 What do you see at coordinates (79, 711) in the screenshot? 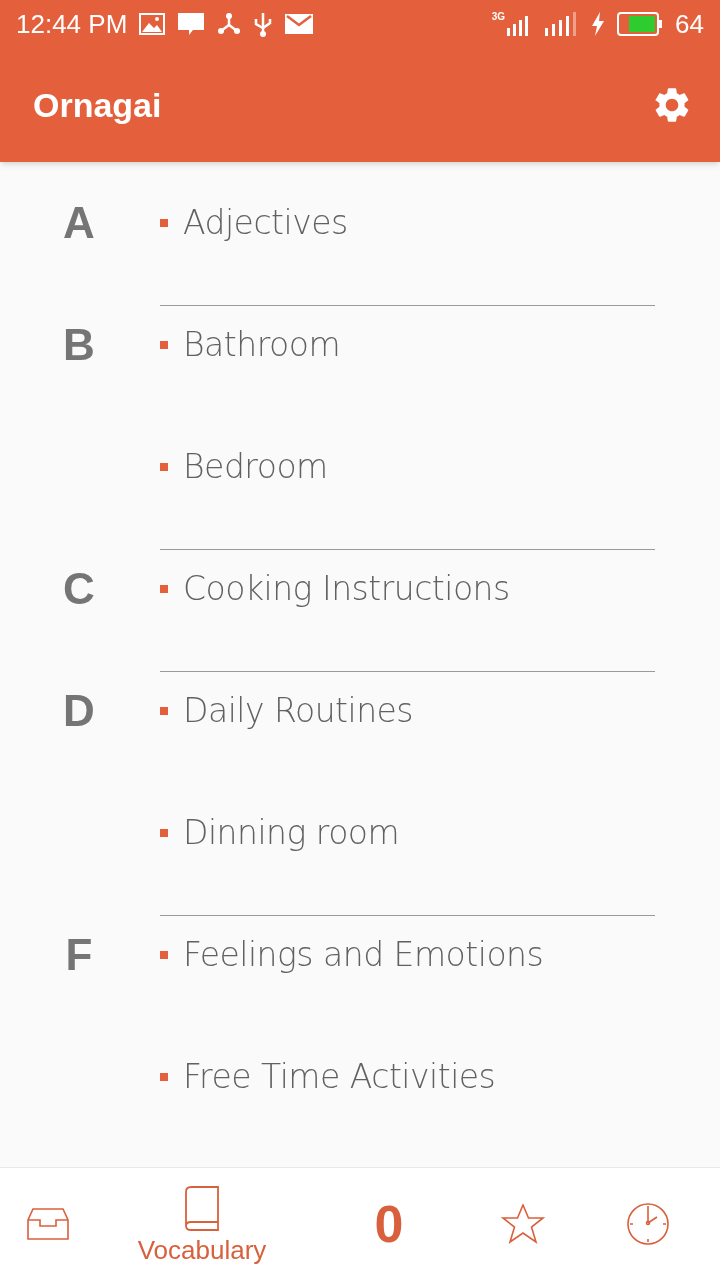
I see `section-letter: D` at bounding box center [79, 711].